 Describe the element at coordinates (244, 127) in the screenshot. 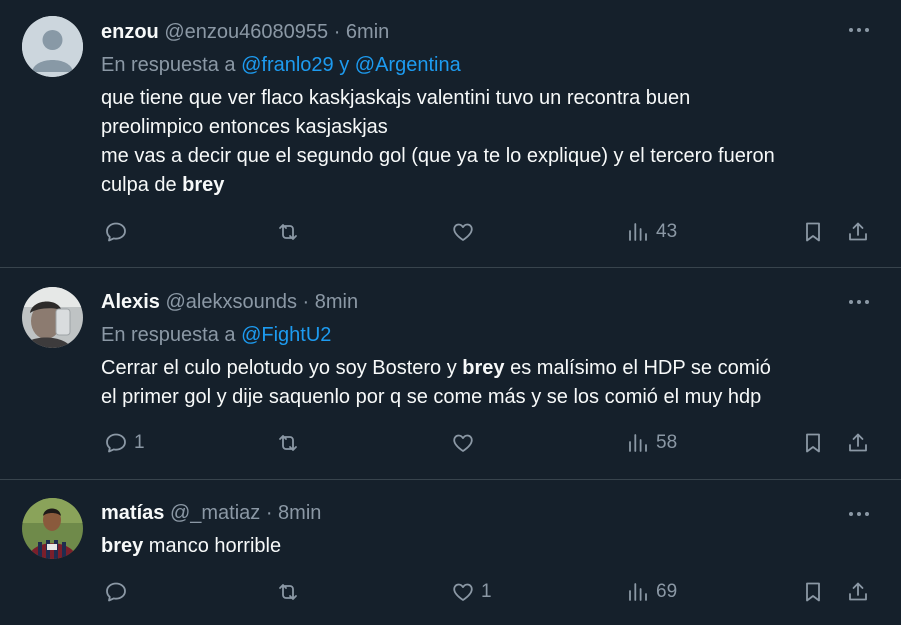

I see `tweet-line: preolimpico entonces kasjaskjas` at that location.